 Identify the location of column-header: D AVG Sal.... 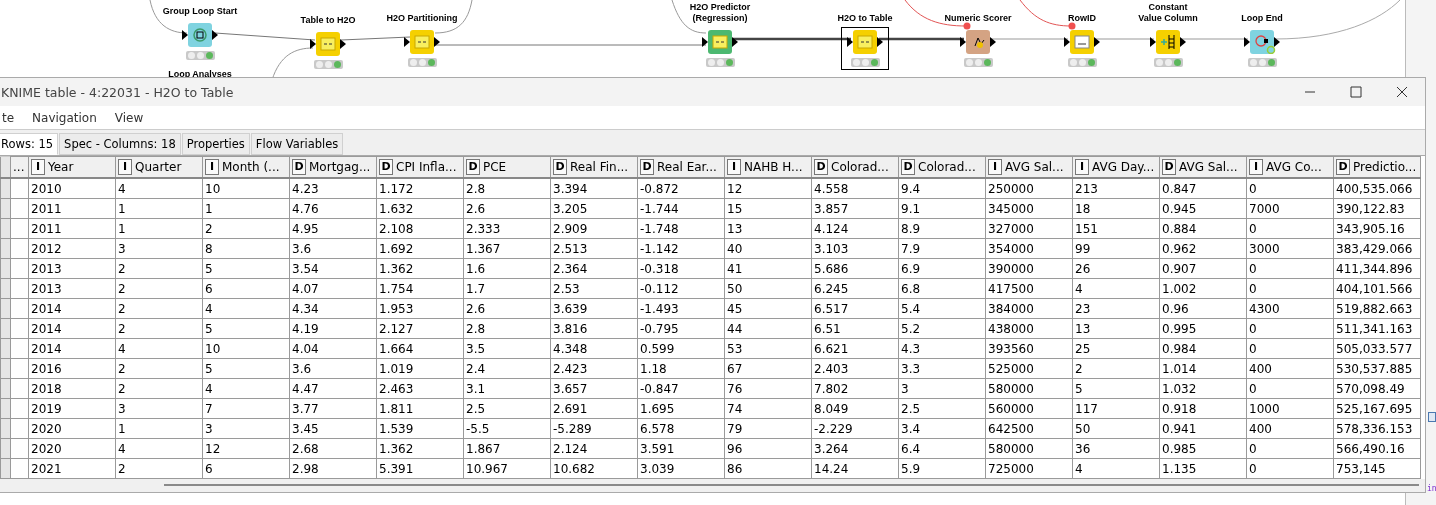
(1203, 167).